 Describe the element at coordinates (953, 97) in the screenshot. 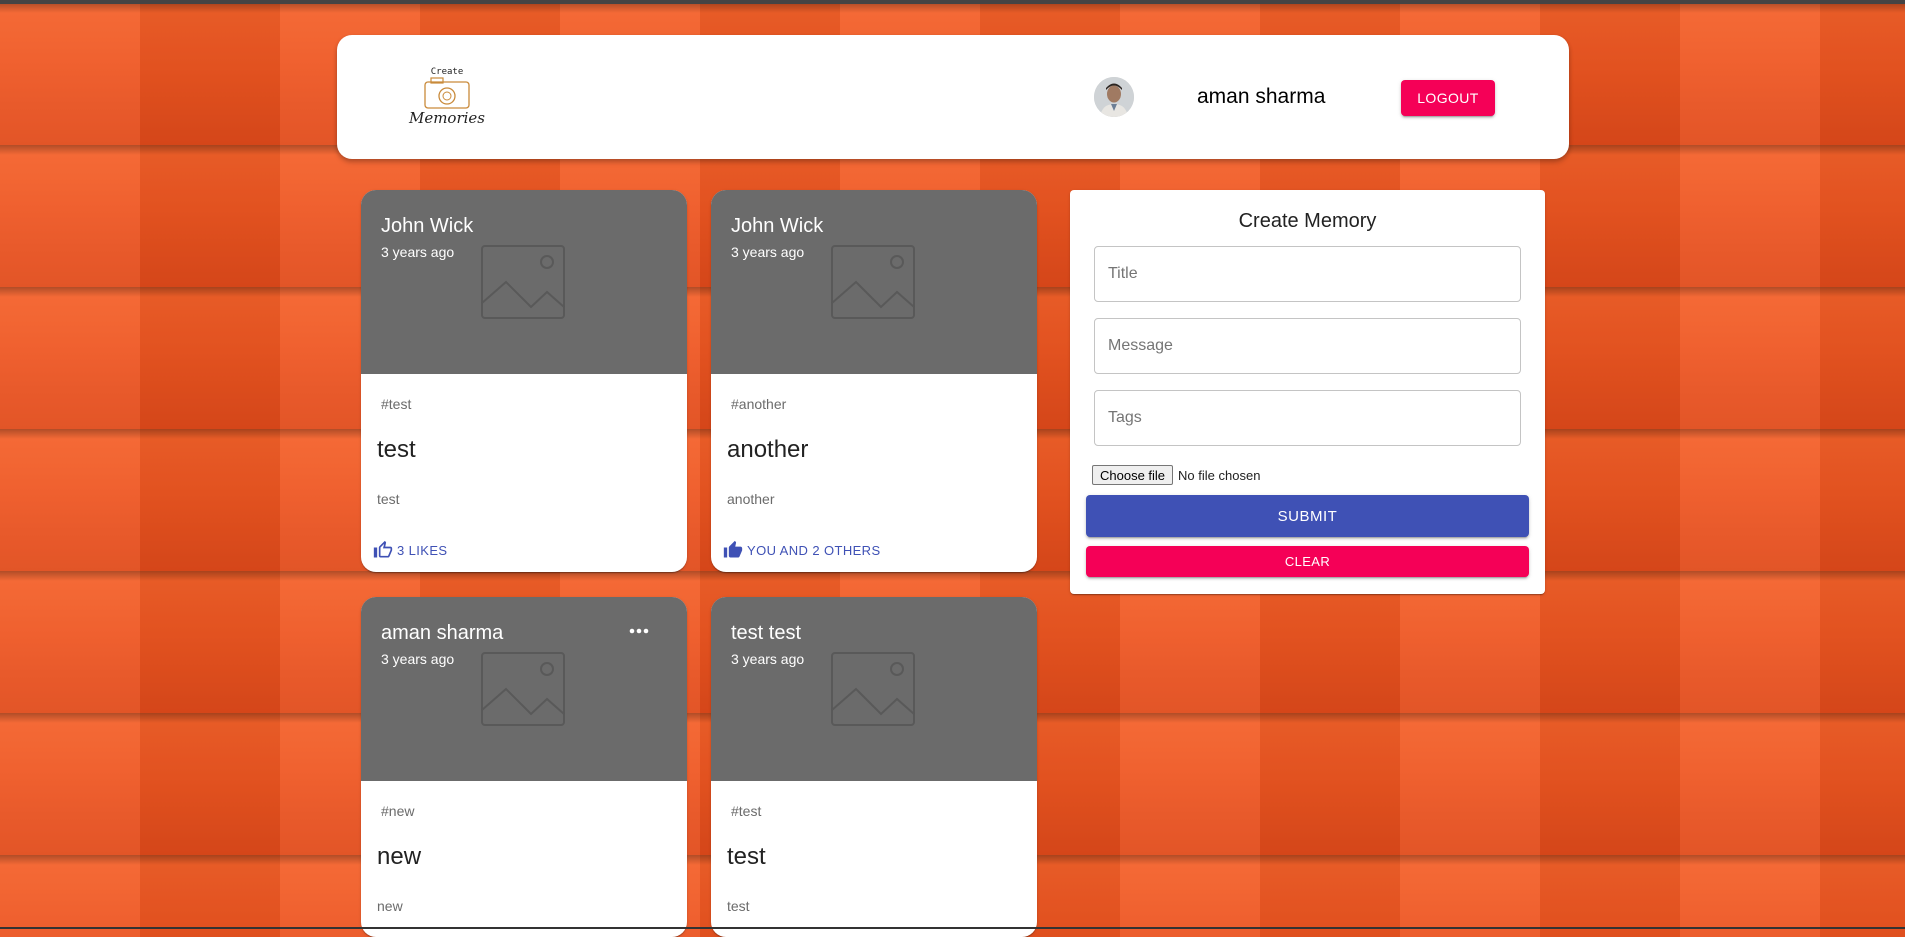

I see `app-bar: Create Memories aman sharma LOGOUT` at that location.